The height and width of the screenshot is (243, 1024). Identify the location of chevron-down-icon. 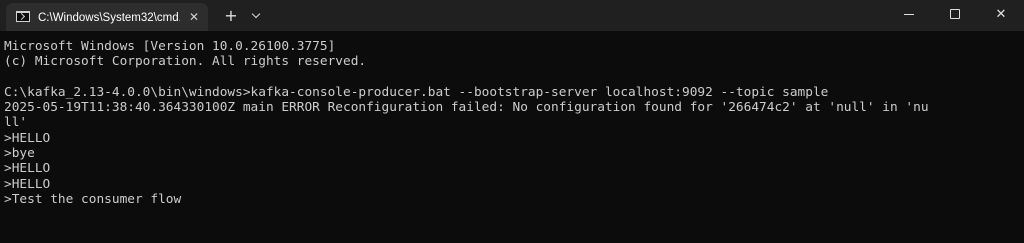
(256, 14).